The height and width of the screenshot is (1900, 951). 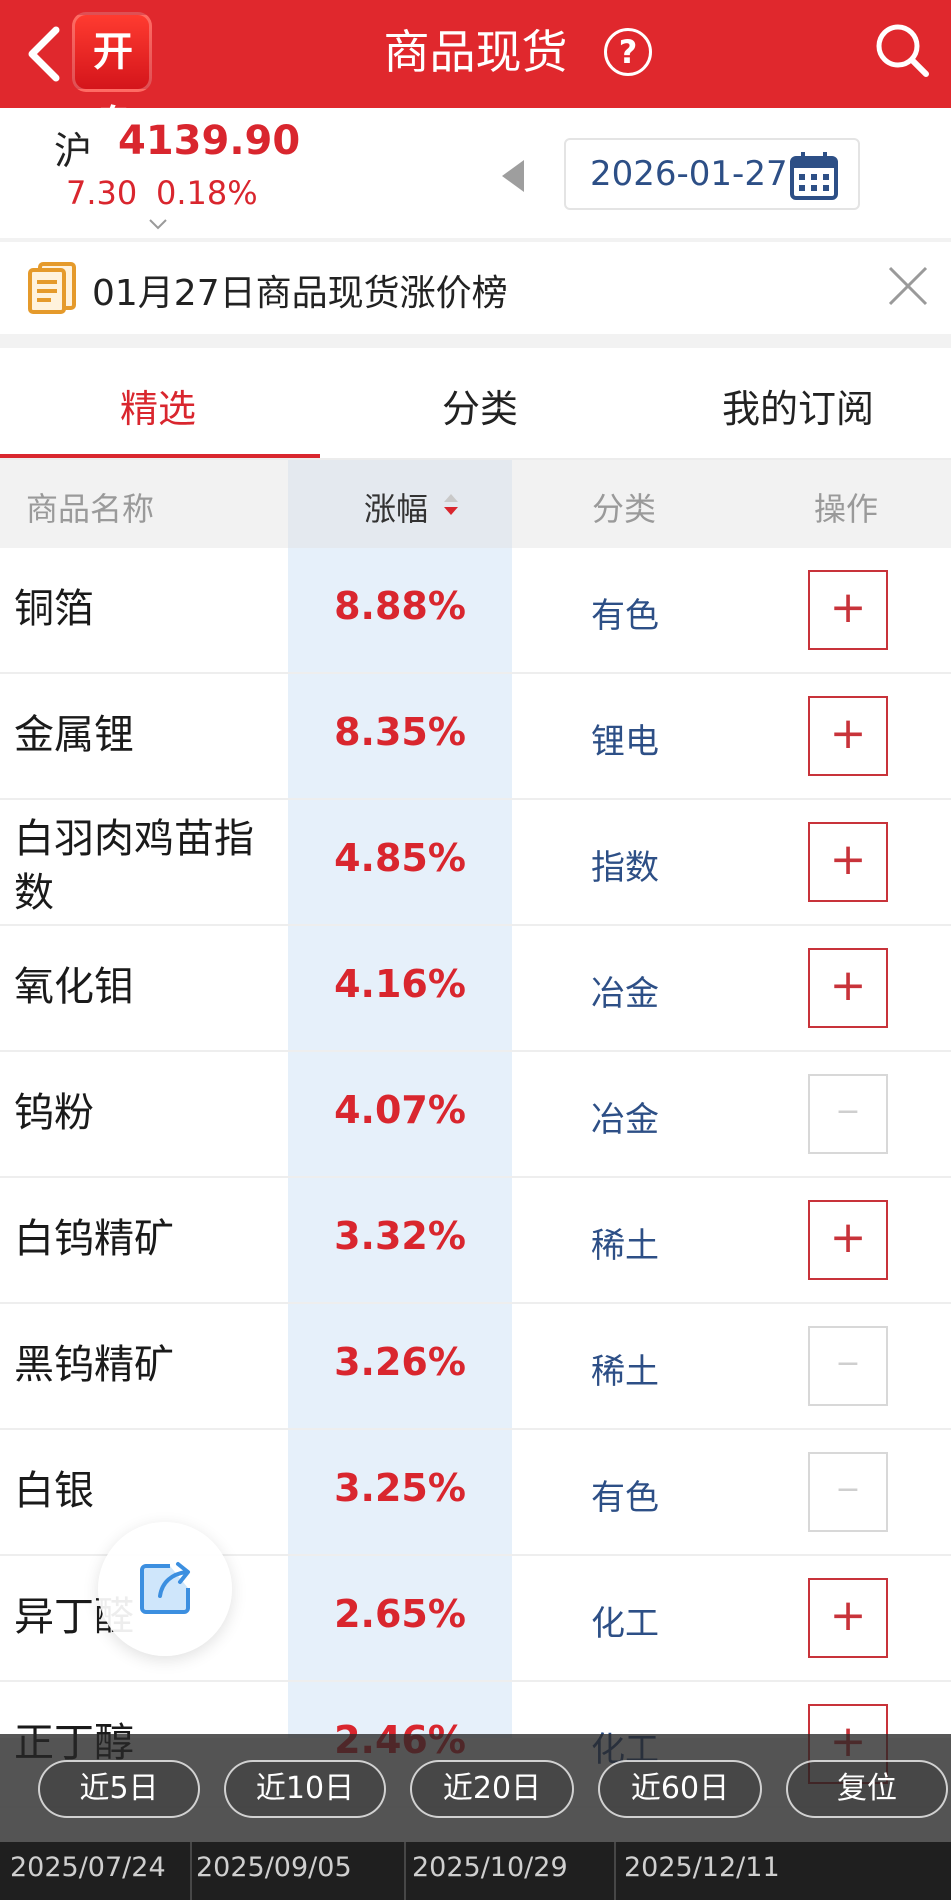 What do you see at coordinates (102, 193) in the screenshot?
I see `index-change: 7.30` at bounding box center [102, 193].